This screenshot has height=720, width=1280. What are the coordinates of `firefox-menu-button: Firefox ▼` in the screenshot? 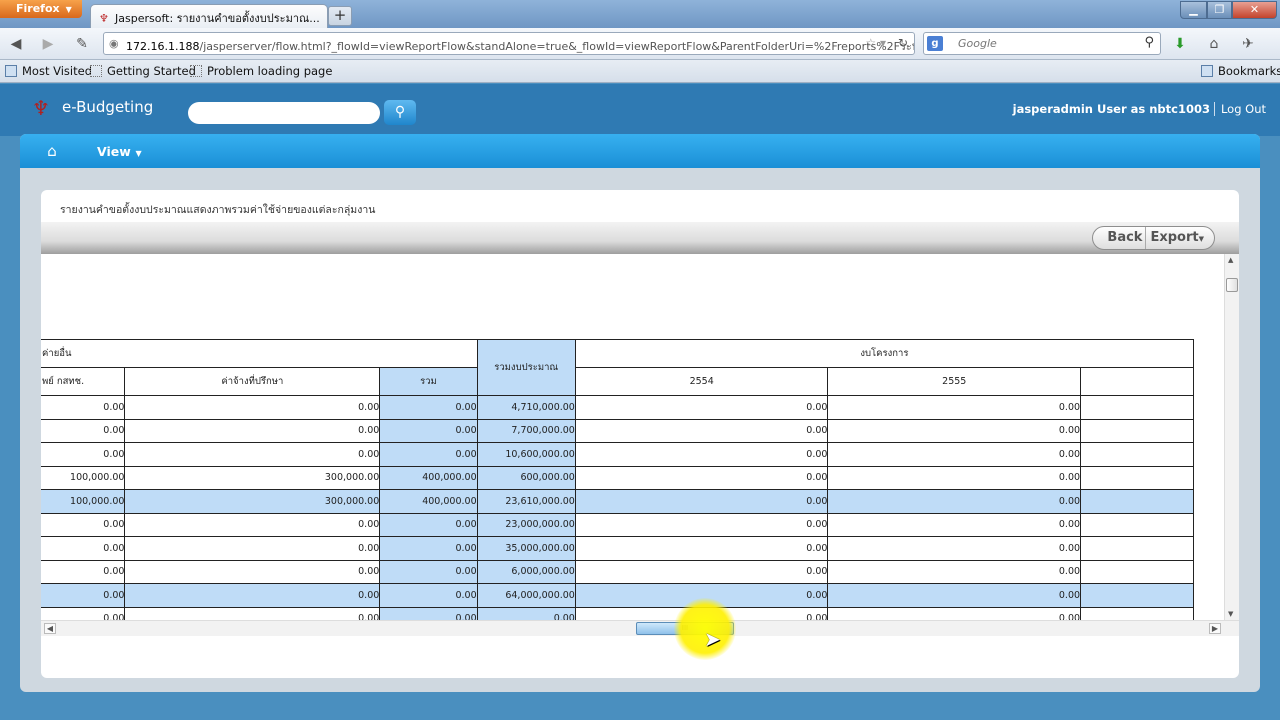 It's located at (41, 9).